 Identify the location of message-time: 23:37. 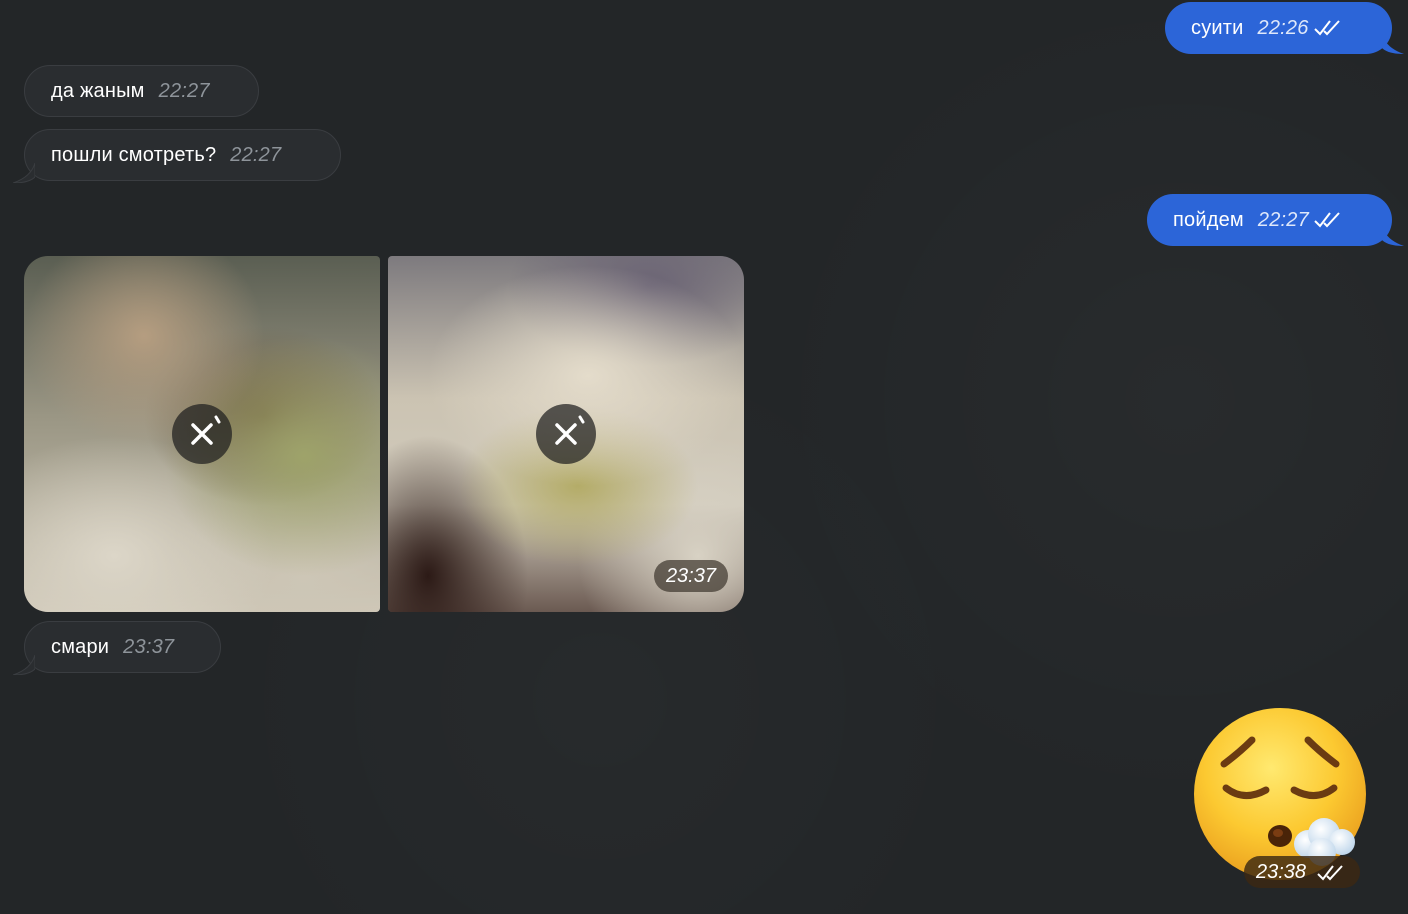
(149, 646).